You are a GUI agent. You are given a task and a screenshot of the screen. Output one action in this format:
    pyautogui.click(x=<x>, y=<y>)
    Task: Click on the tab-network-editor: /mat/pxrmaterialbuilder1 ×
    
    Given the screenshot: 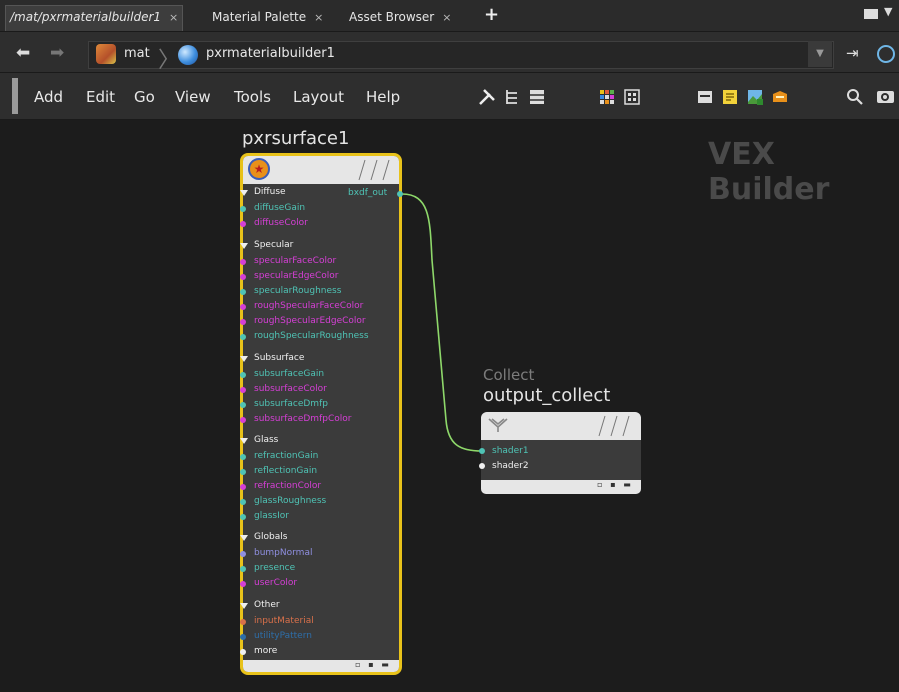 What is the action you would take?
    pyautogui.click(x=94, y=18)
    